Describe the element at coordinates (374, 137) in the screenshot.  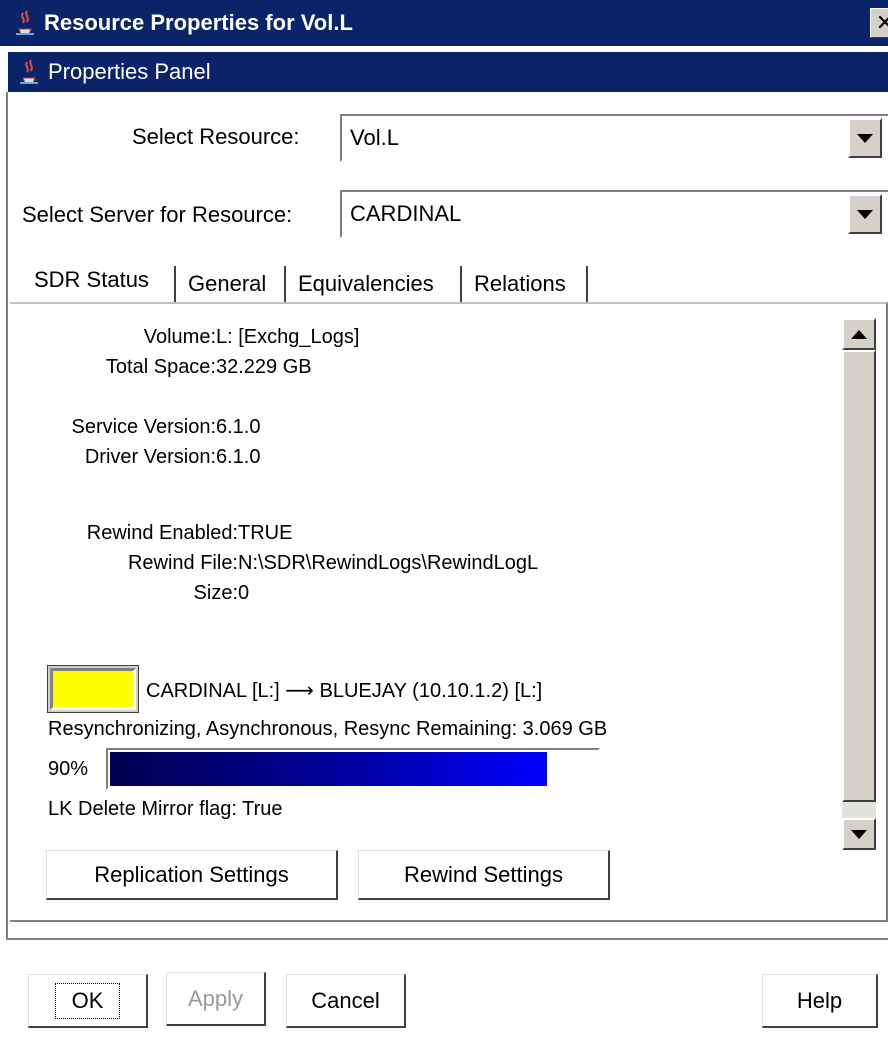
I see `select-resource-value: Vol.L` at that location.